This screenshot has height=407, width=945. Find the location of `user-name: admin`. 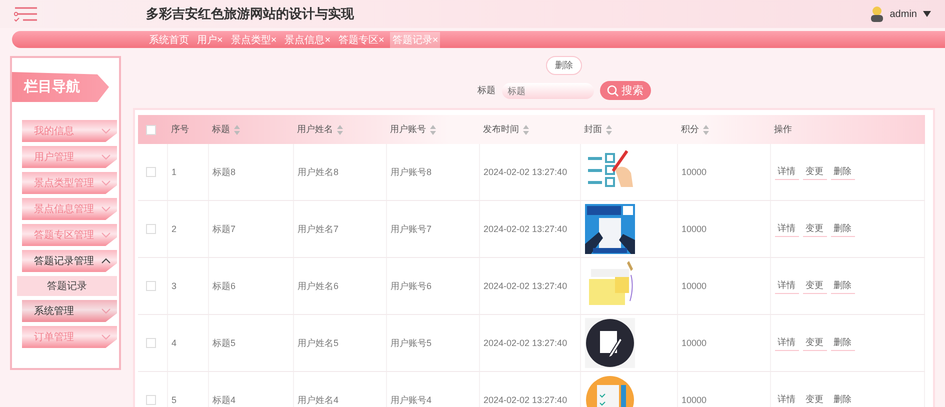

user-name: admin is located at coordinates (903, 14).